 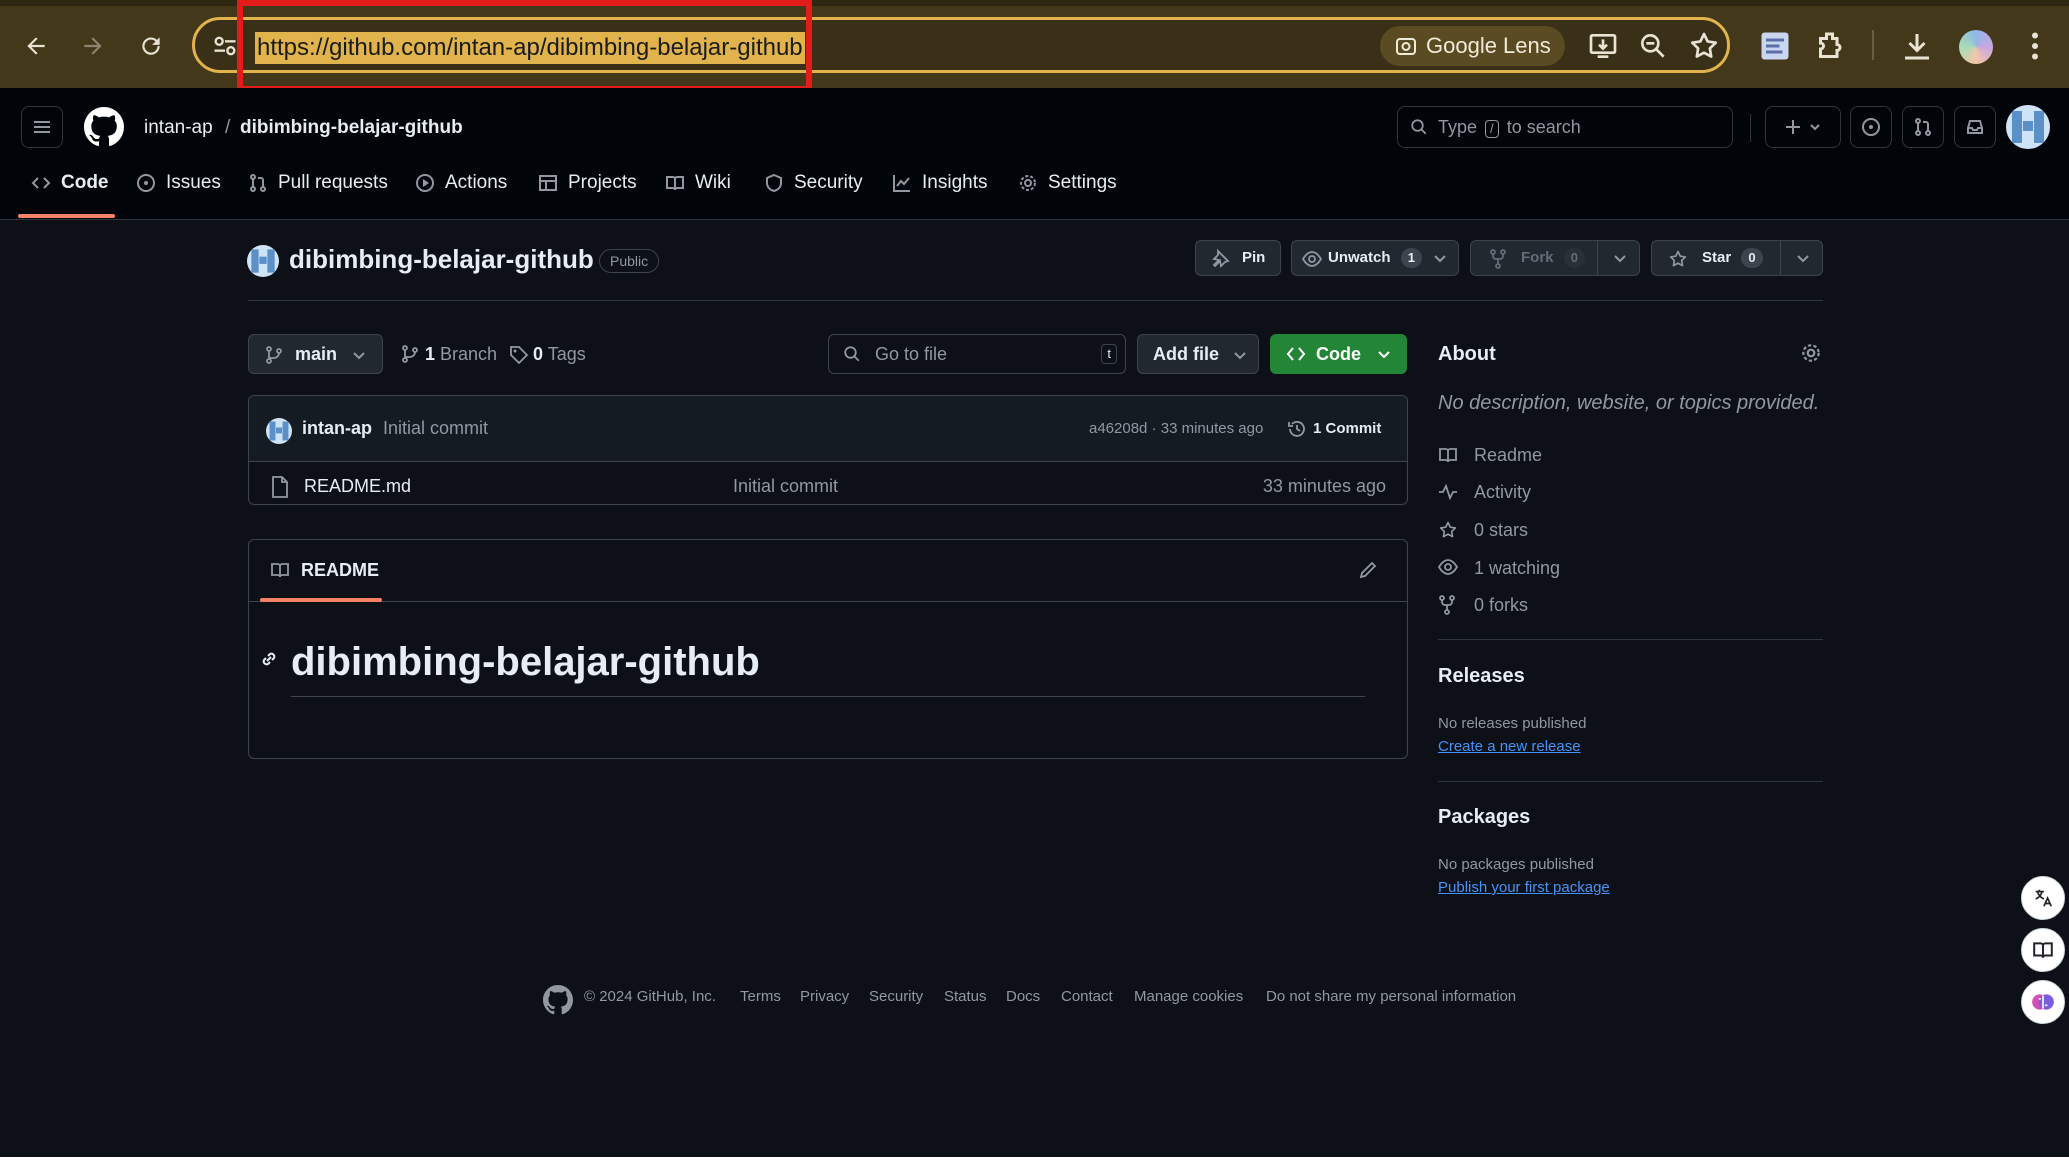 I want to click on translate-extension-button, so click(x=2043, y=898).